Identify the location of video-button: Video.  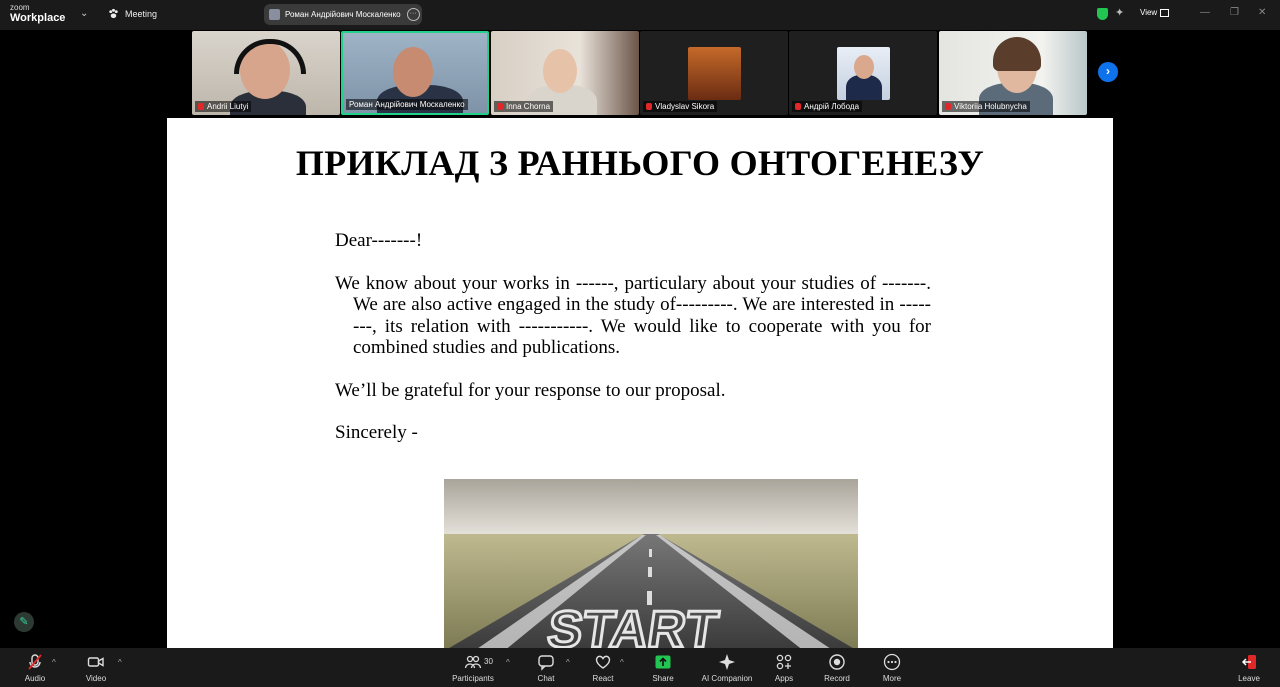
(96, 668).